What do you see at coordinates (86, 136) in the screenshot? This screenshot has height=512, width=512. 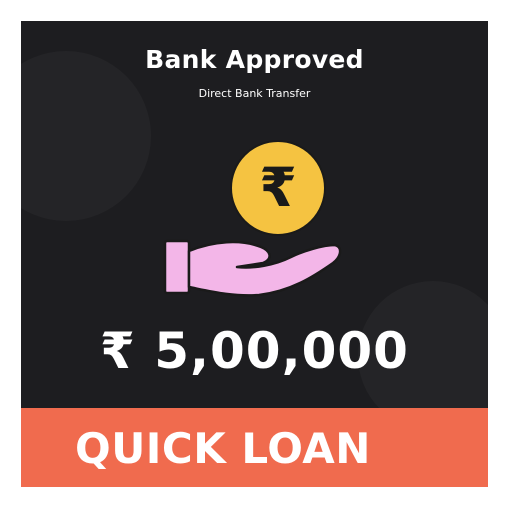 I see `background-shape` at bounding box center [86, 136].